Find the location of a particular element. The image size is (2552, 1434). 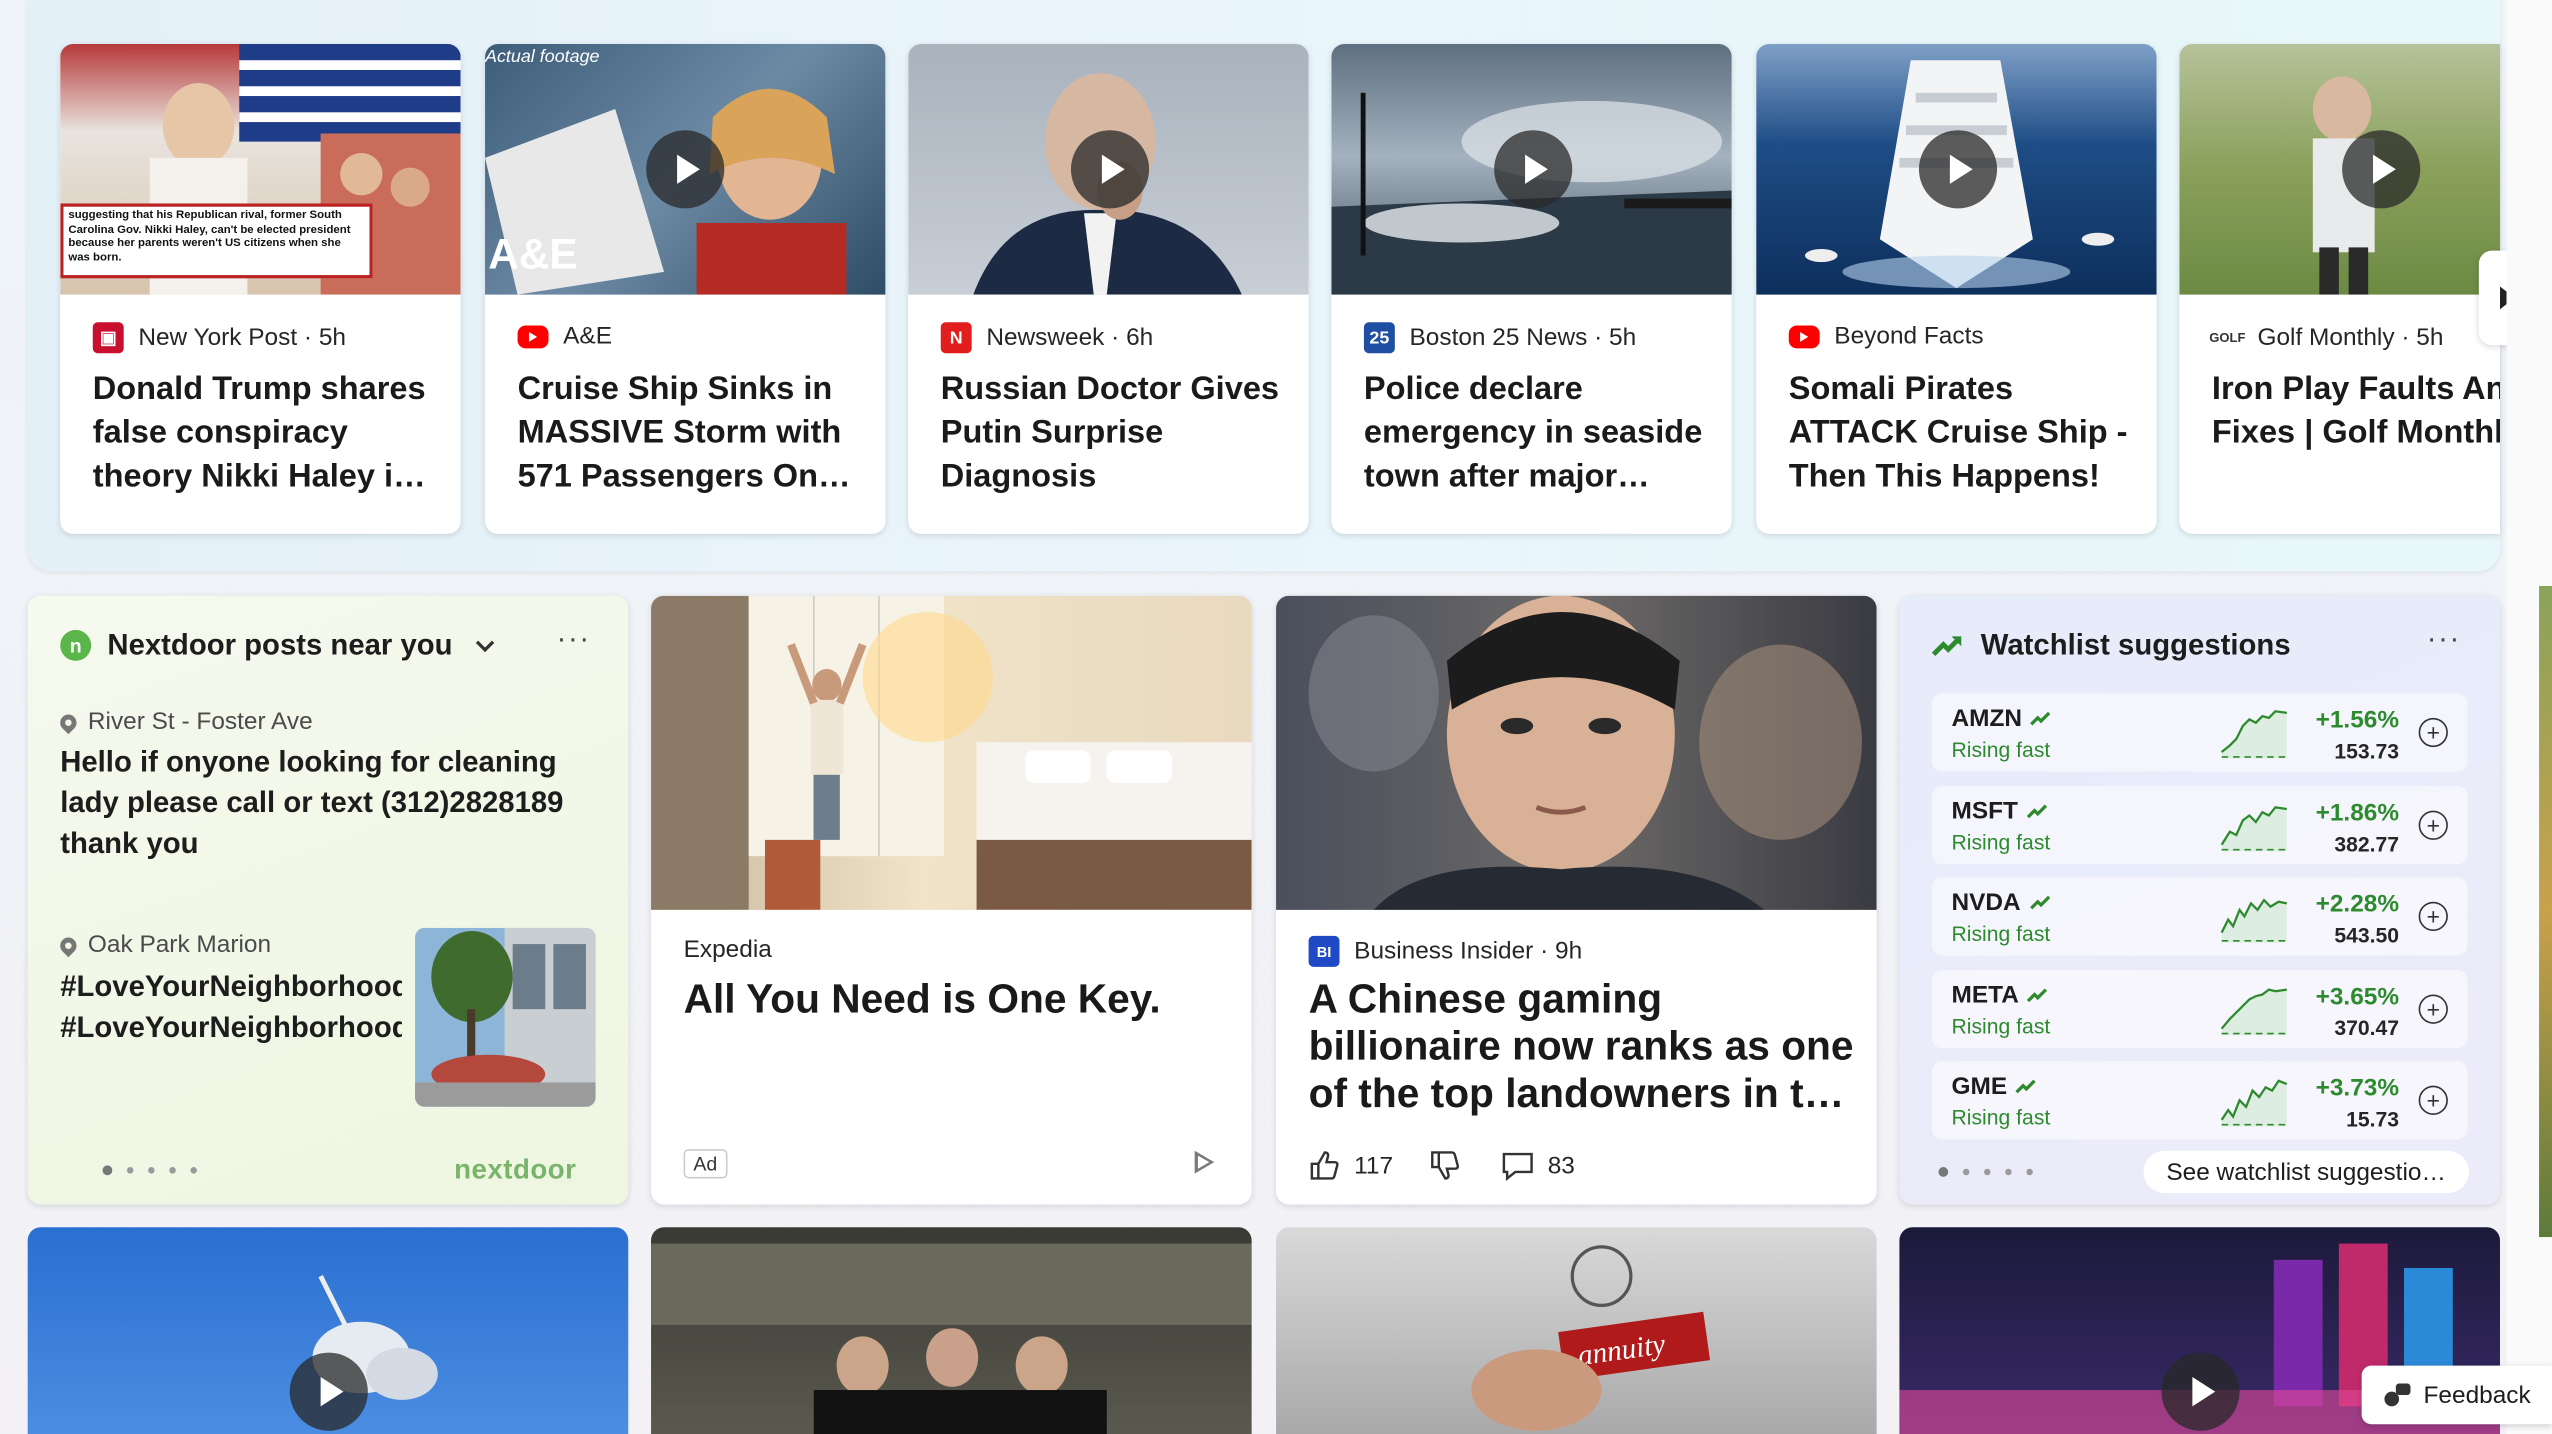

overlay-text: Actual footage is located at coordinates (542, 57).